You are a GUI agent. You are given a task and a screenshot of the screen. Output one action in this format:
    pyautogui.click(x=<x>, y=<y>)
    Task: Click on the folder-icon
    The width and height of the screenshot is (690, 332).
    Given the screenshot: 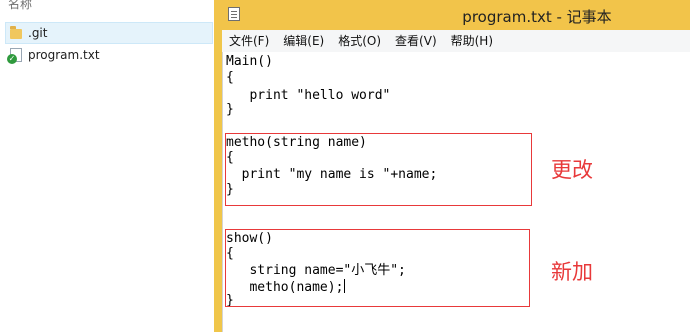 What is the action you would take?
    pyautogui.click(x=16, y=32)
    